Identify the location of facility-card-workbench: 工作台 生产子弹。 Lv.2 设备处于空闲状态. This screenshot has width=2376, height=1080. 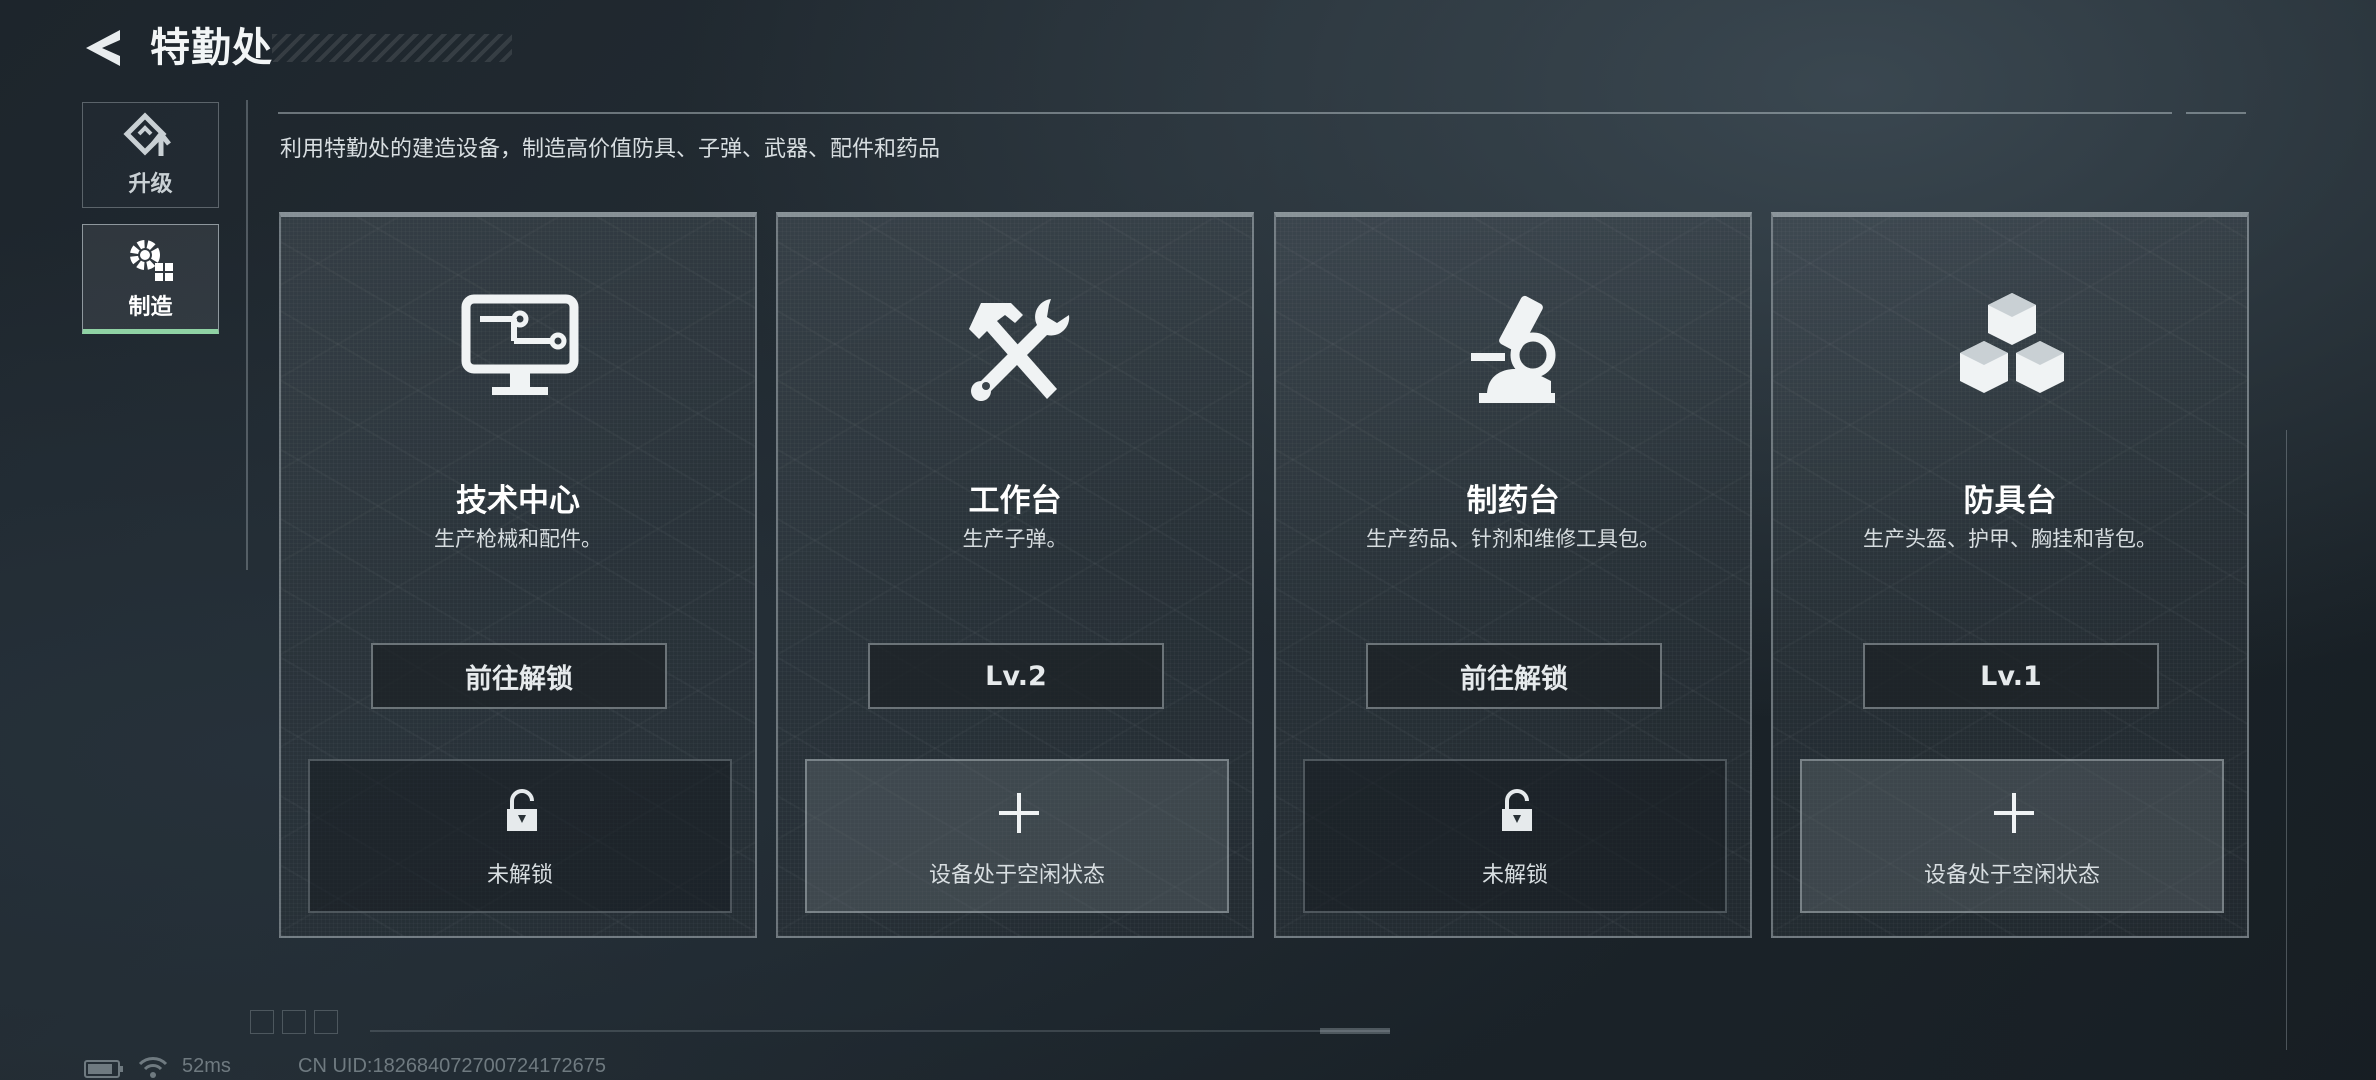
(1015, 575).